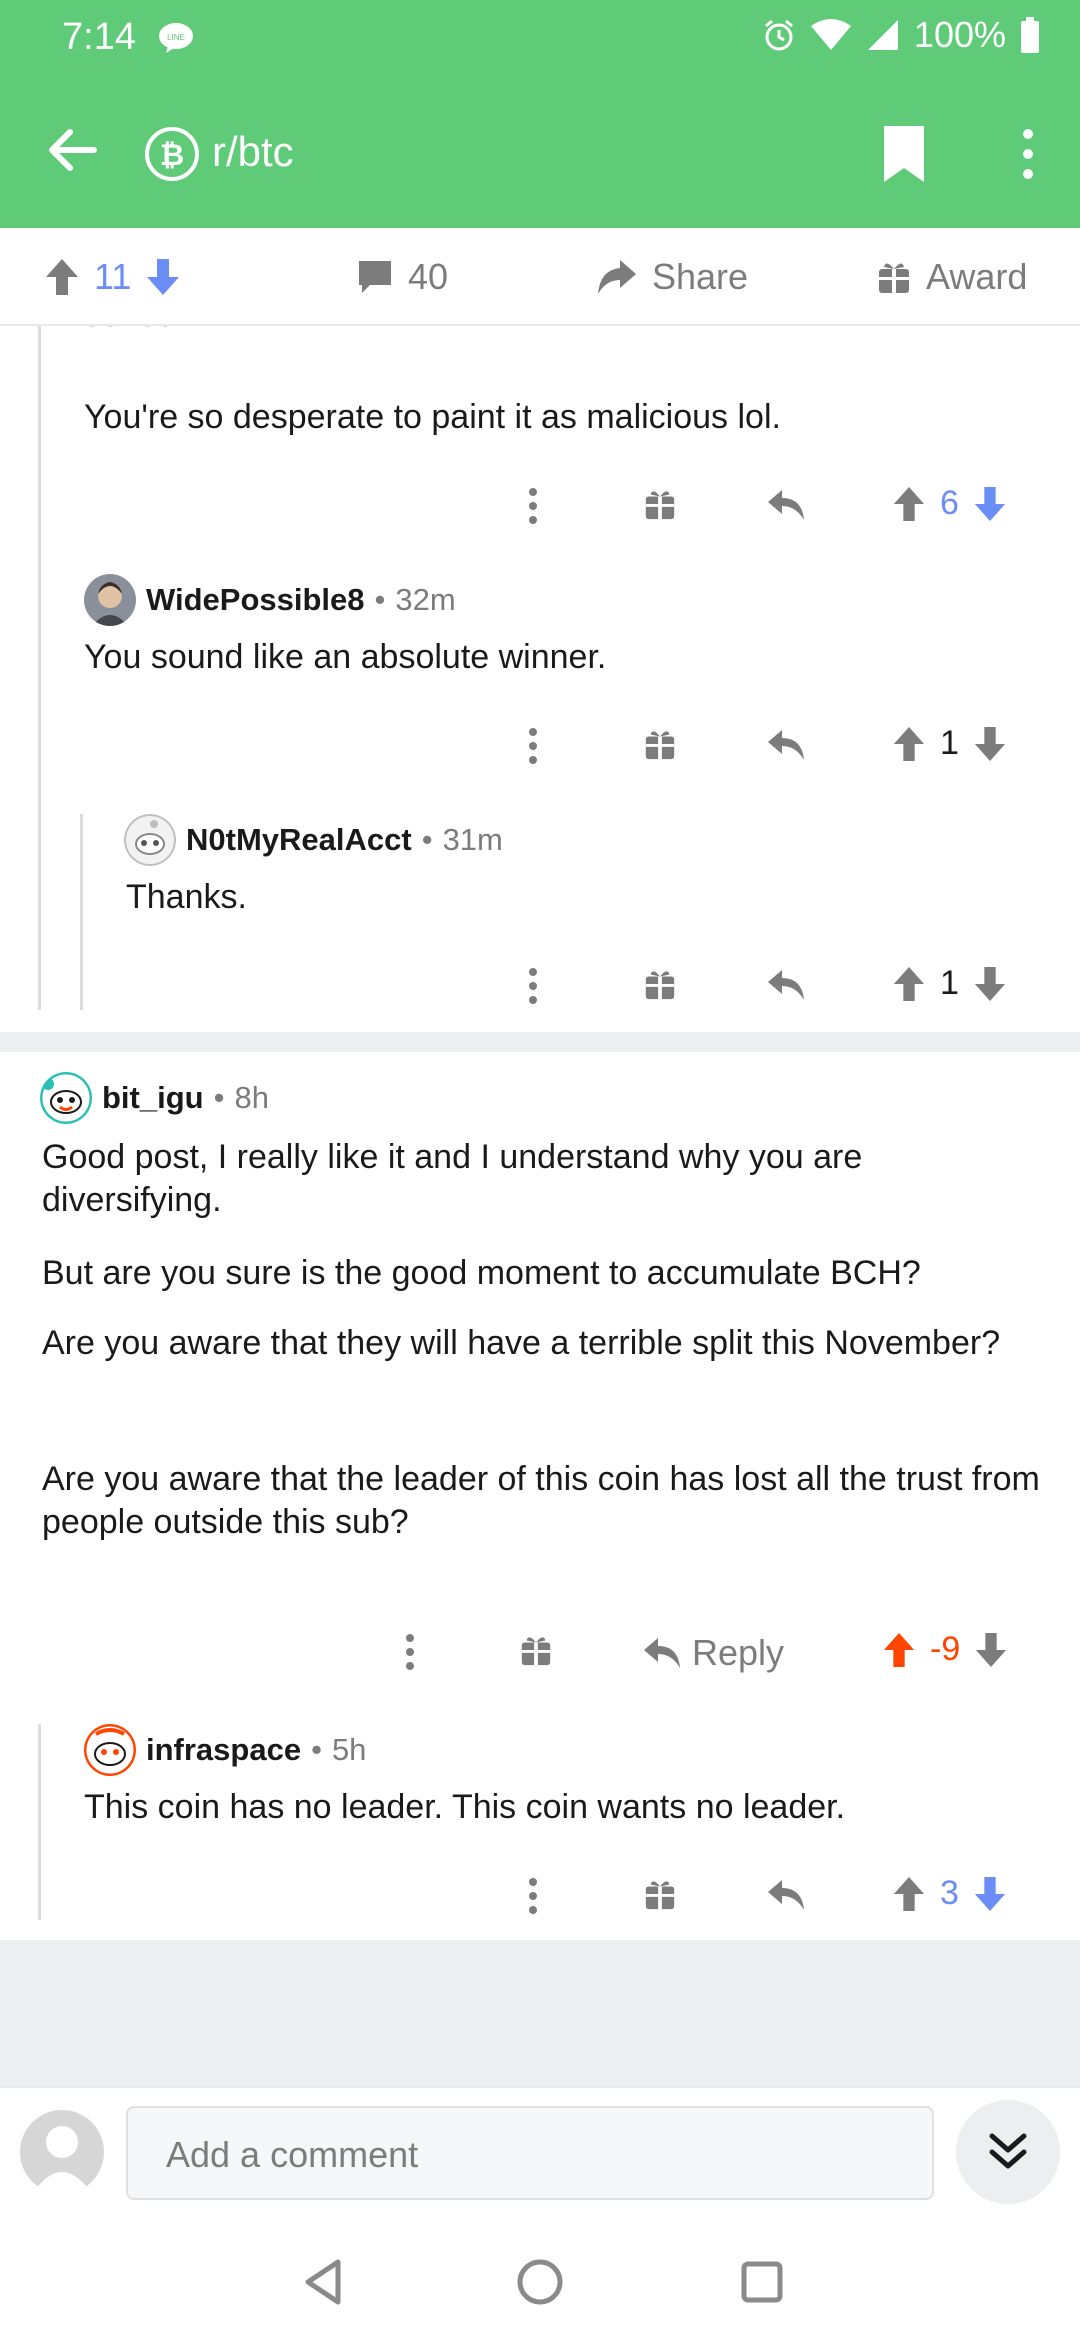 The image size is (1080, 2340). What do you see at coordinates (762, 2282) in the screenshot?
I see `nav-recents-icon` at bounding box center [762, 2282].